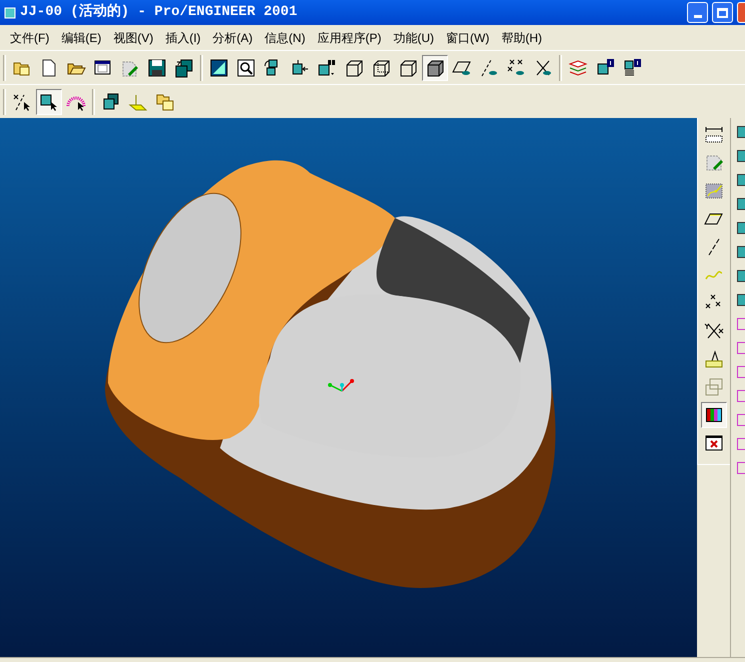 The height and width of the screenshot is (662, 745). What do you see at coordinates (714, 163) in the screenshot?
I see `page-pencil-icon` at bounding box center [714, 163].